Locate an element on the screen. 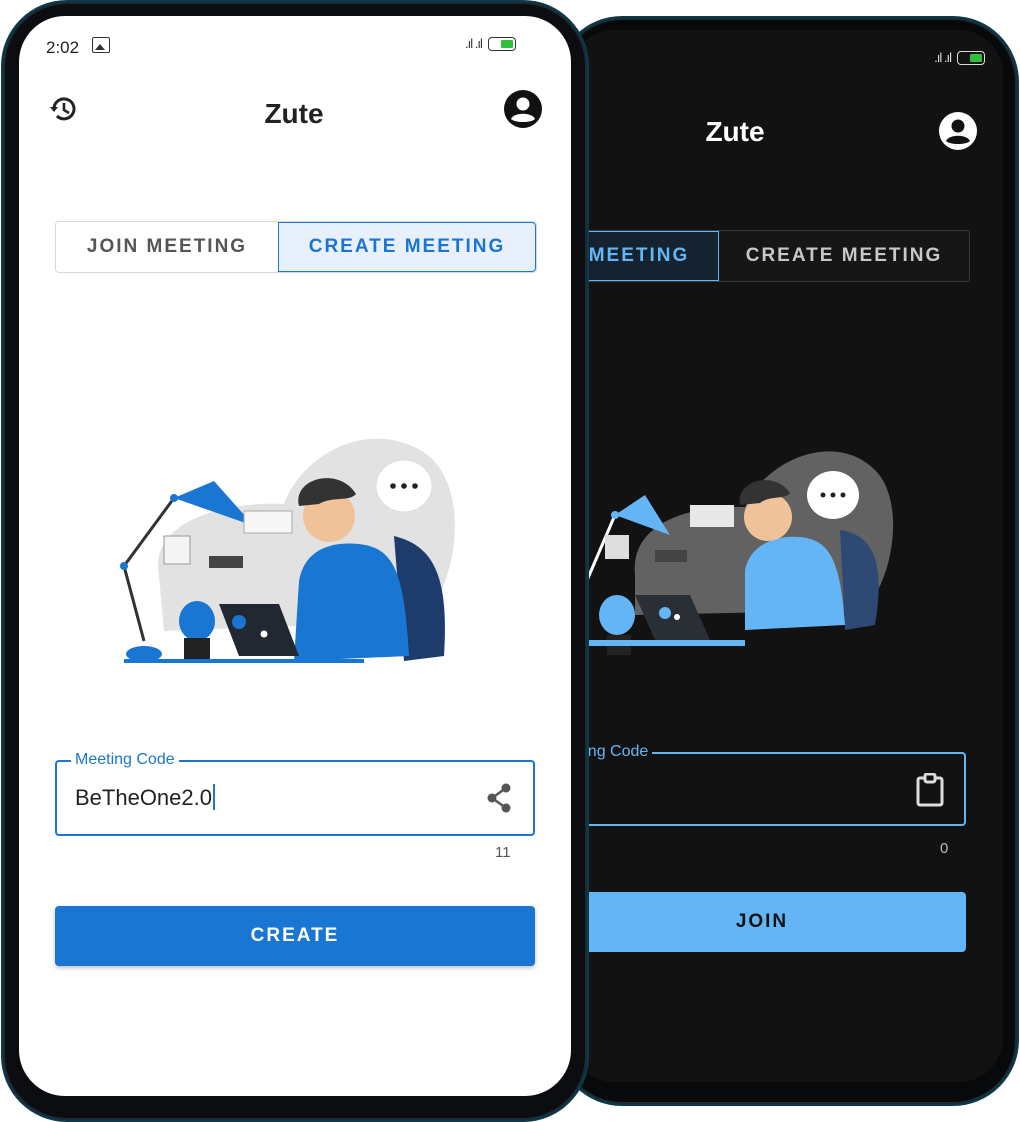  image-notification-icon is located at coordinates (101, 45).